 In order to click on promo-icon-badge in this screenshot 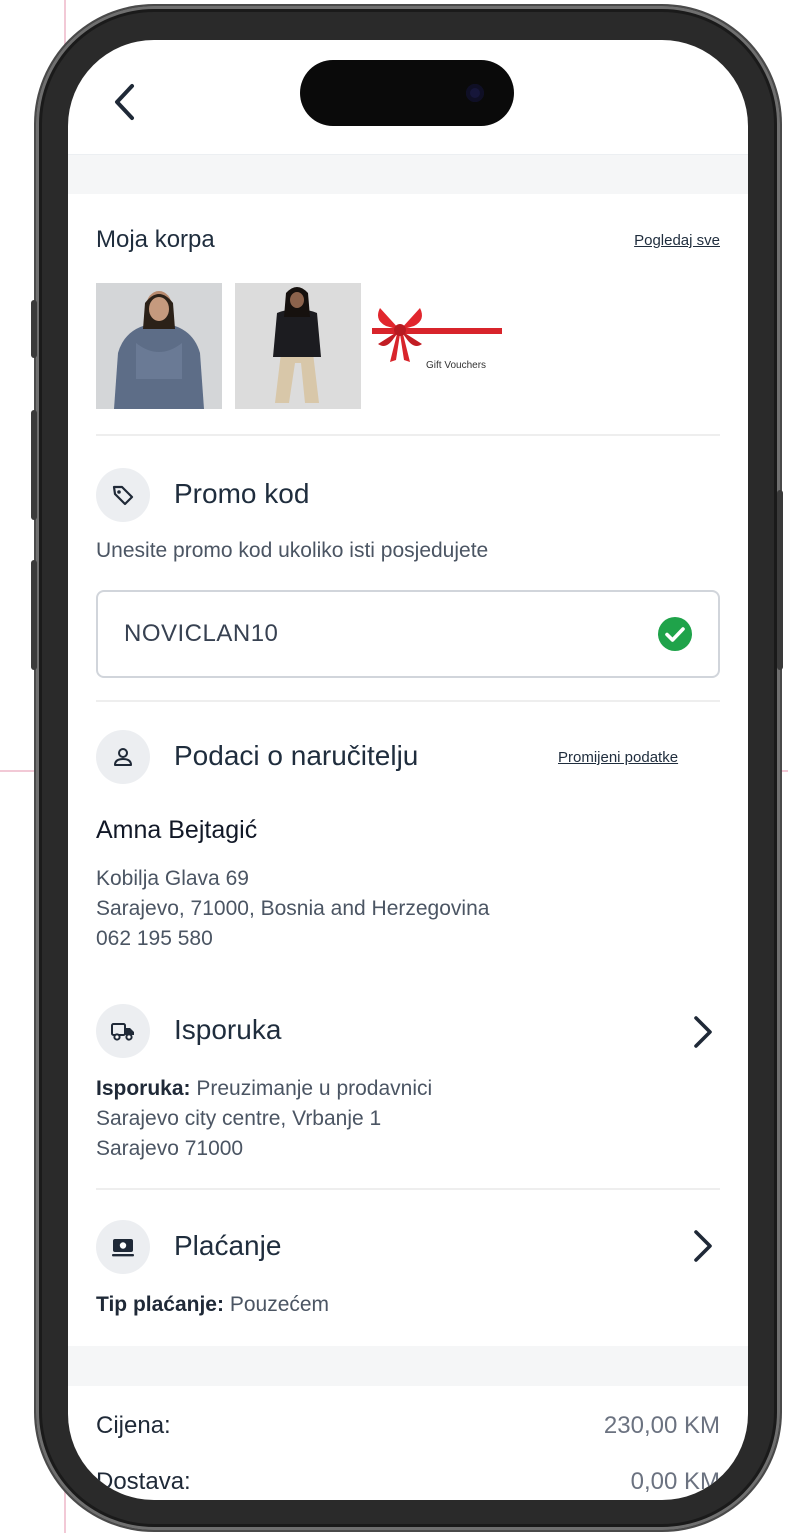, I will do `click(123, 495)`.